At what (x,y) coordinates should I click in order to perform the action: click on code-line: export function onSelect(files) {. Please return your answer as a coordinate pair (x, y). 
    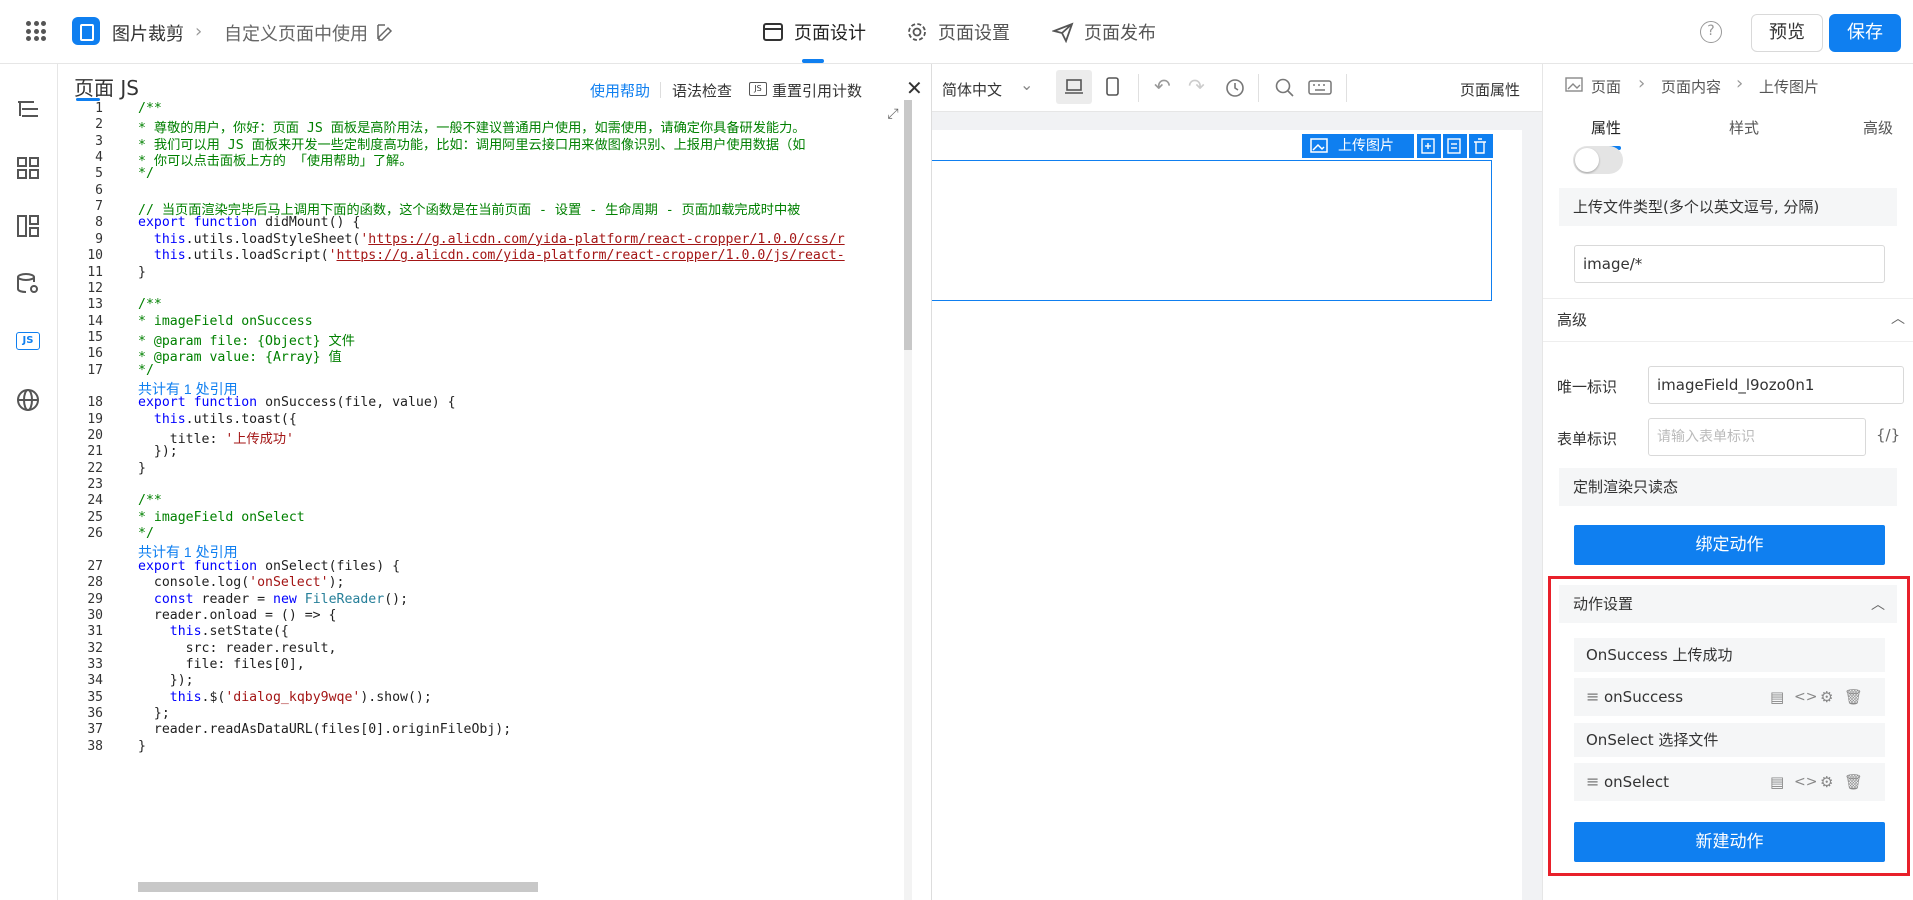
    Looking at the image, I should click on (269, 566).